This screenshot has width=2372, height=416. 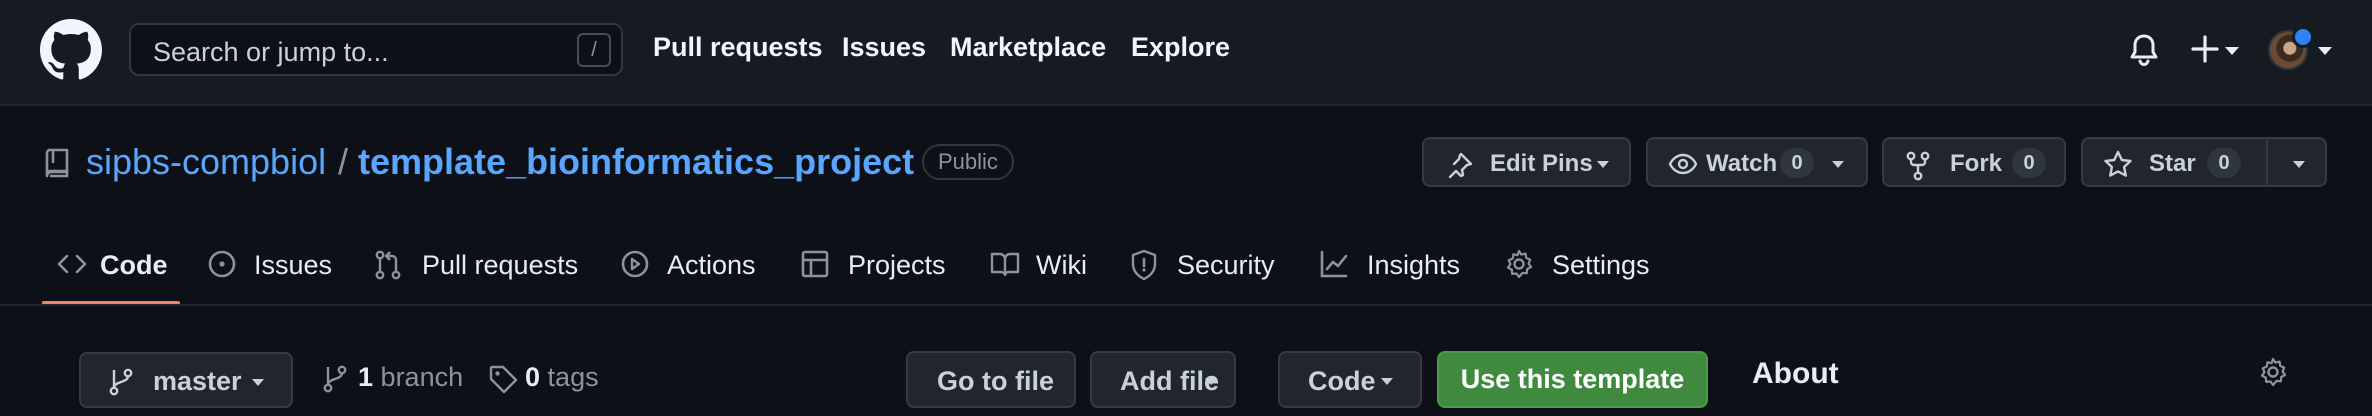 I want to click on tags-link: 0 tags, so click(x=562, y=377).